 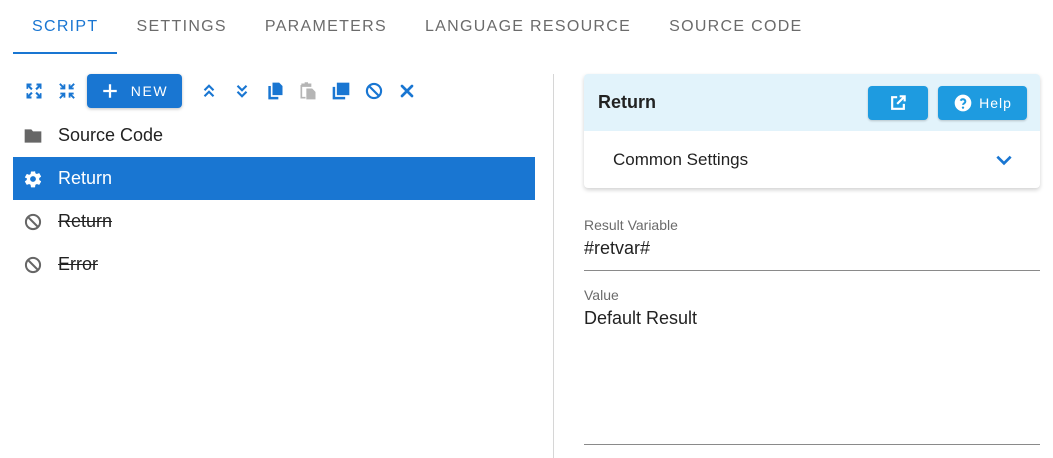 I want to click on value-label: Value, so click(x=601, y=295).